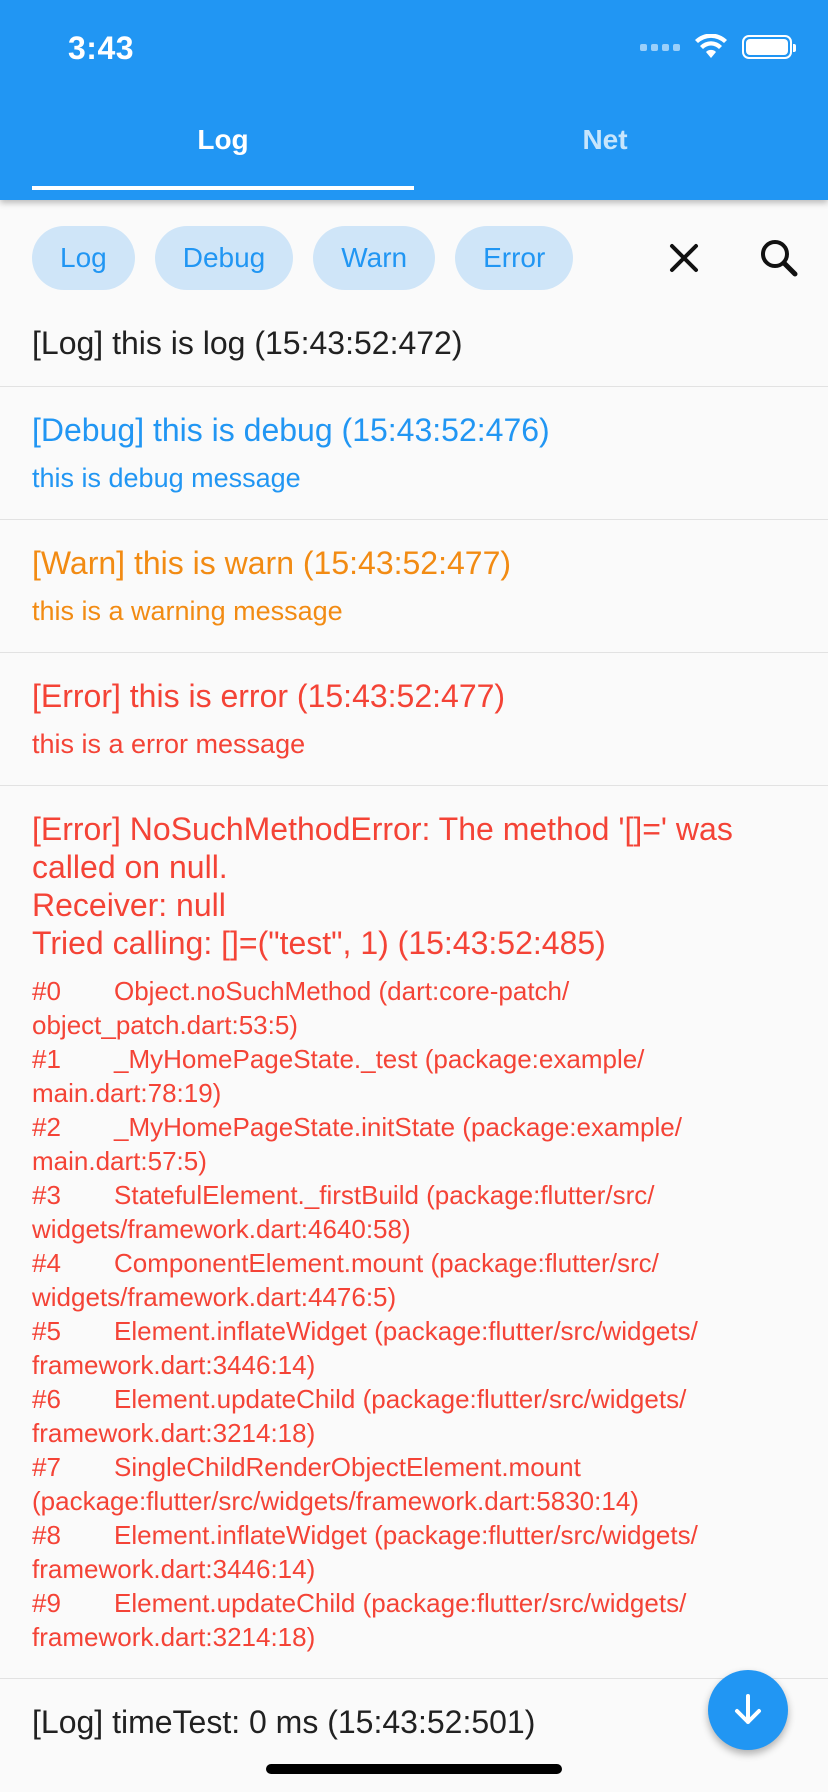  I want to click on log-entry: [Log] timeTest: 0 ms (15:43:52:501), so click(414, 1722).